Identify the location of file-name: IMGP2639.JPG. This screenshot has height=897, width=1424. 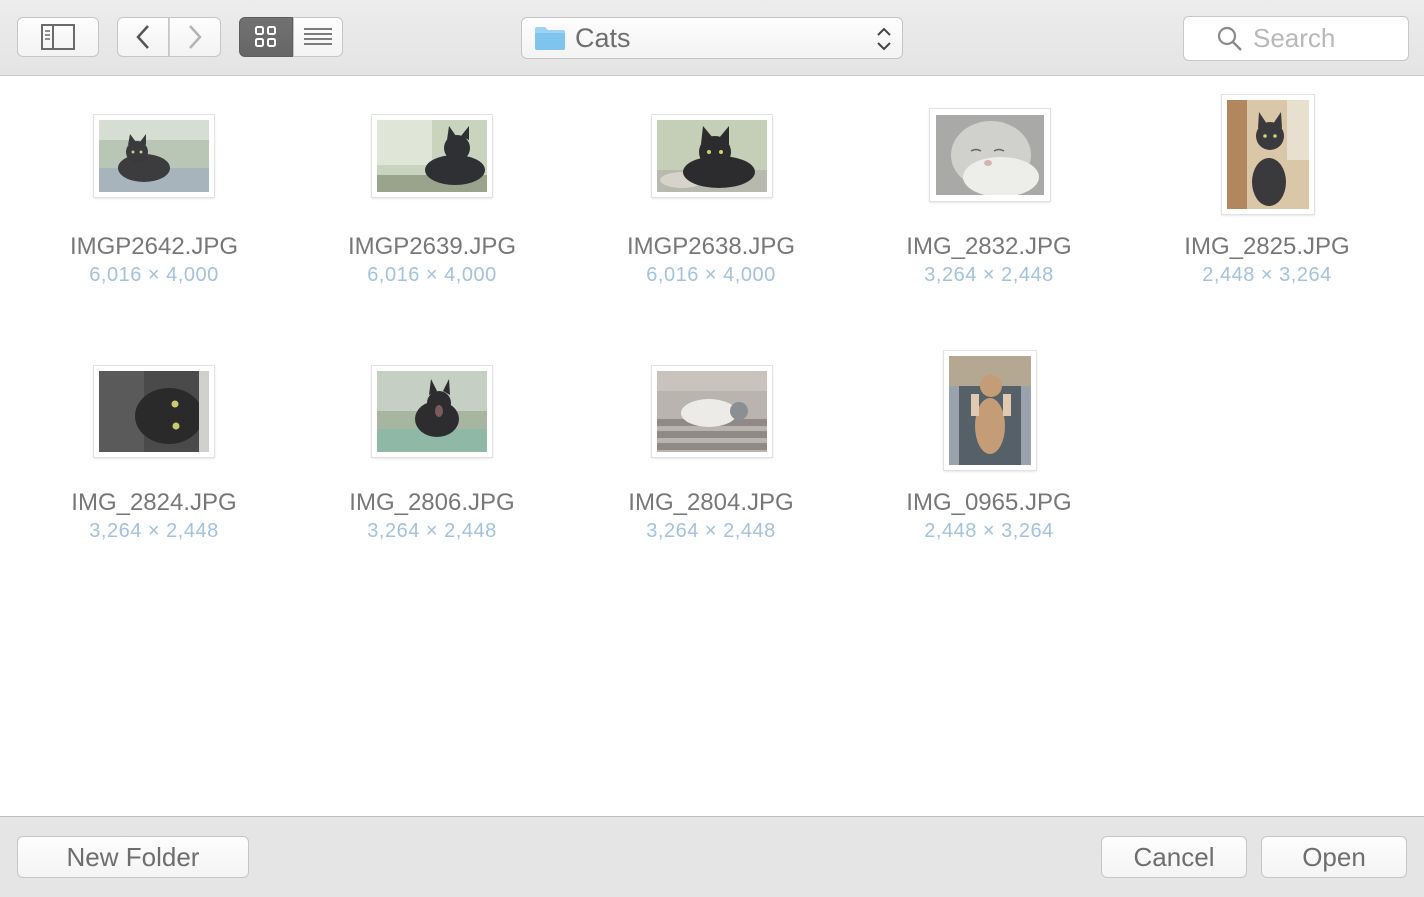
(432, 246).